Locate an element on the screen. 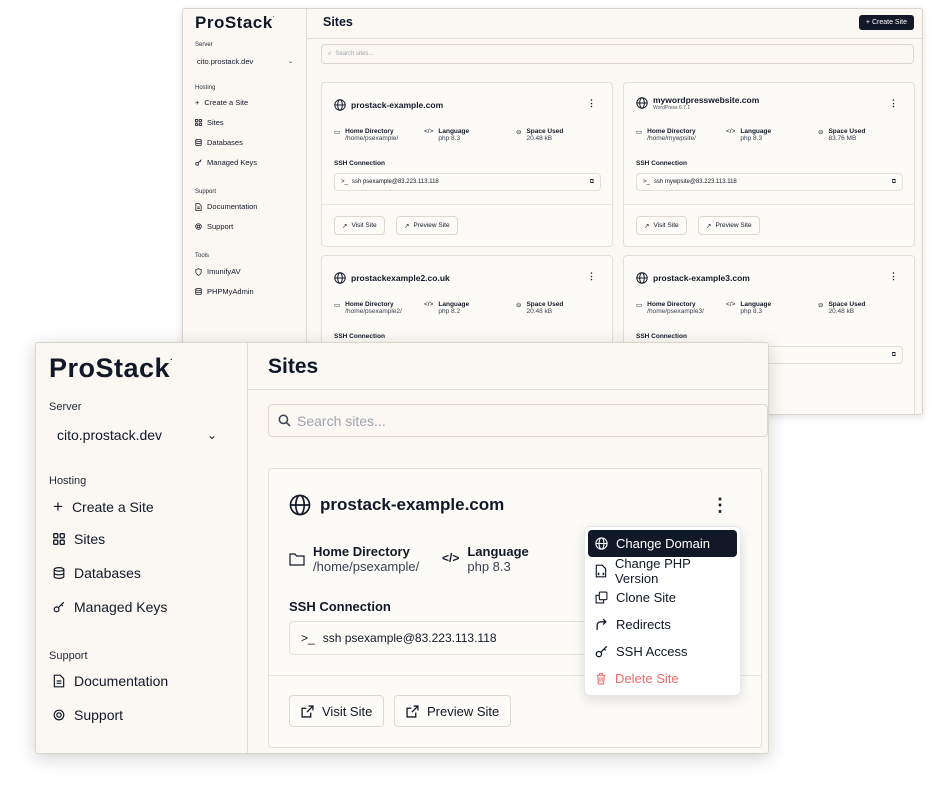 The height and width of the screenshot is (788, 940). menu-item-change-php-version: Change PHP Version is located at coordinates (662, 571).